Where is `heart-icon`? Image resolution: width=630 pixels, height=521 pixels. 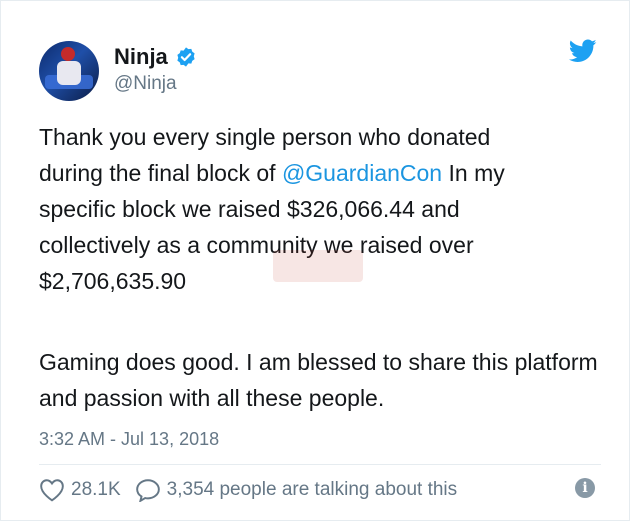 heart-icon is located at coordinates (52, 490).